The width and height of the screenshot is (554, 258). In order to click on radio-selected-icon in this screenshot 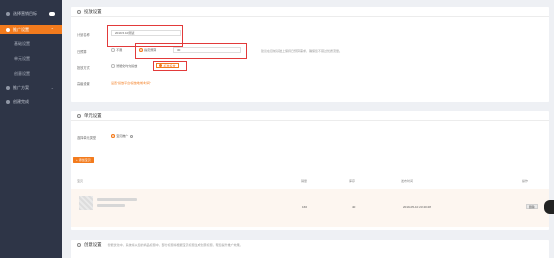, I will do `click(113, 136)`.